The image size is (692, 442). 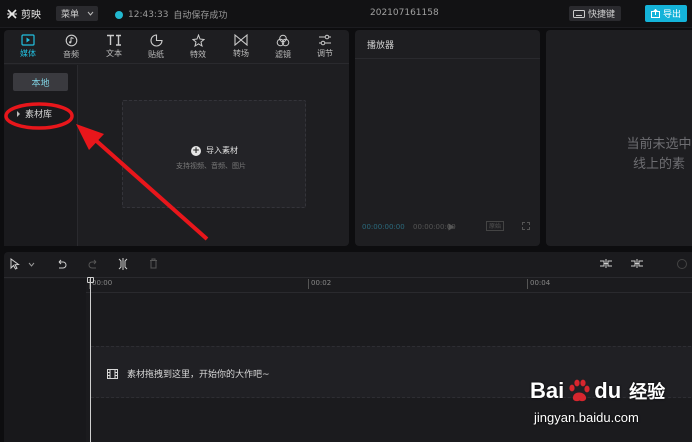 I want to click on export-label: 导出, so click(x=671, y=15).